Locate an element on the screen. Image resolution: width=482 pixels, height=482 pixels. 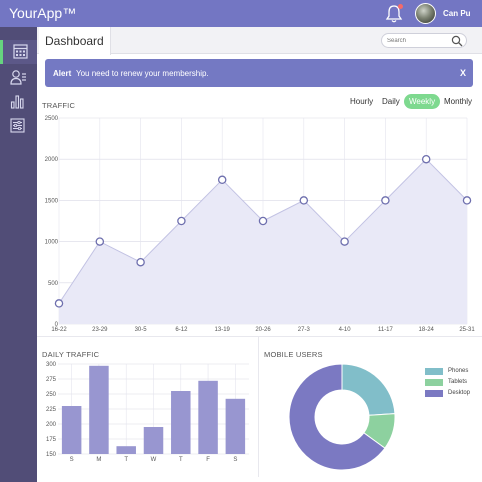
y-tick-label: 500 is located at coordinates (53, 284).